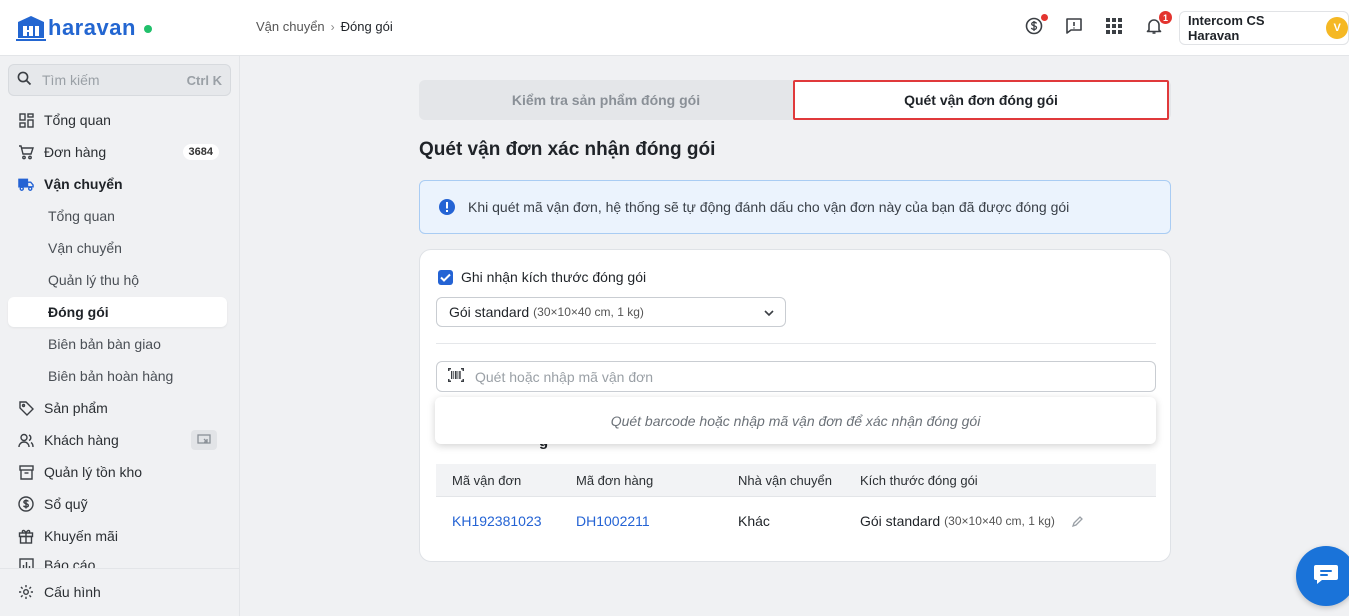  Describe the element at coordinates (76, 408) in the screenshot. I see `sidebar-item-label: Sản phẩm` at that location.